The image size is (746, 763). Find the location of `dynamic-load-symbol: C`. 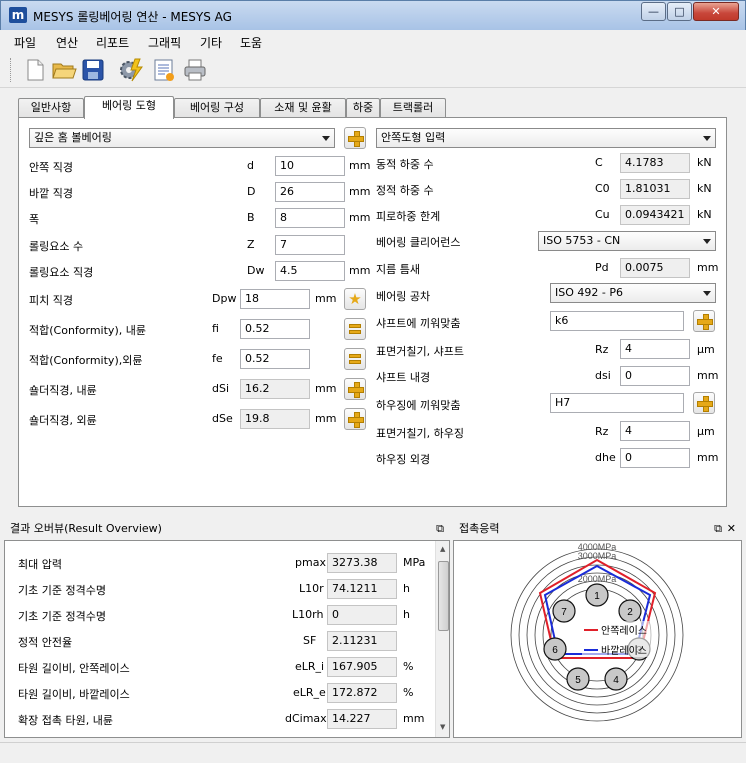

dynamic-load-symbol: C is located at coordinates (599, 162).